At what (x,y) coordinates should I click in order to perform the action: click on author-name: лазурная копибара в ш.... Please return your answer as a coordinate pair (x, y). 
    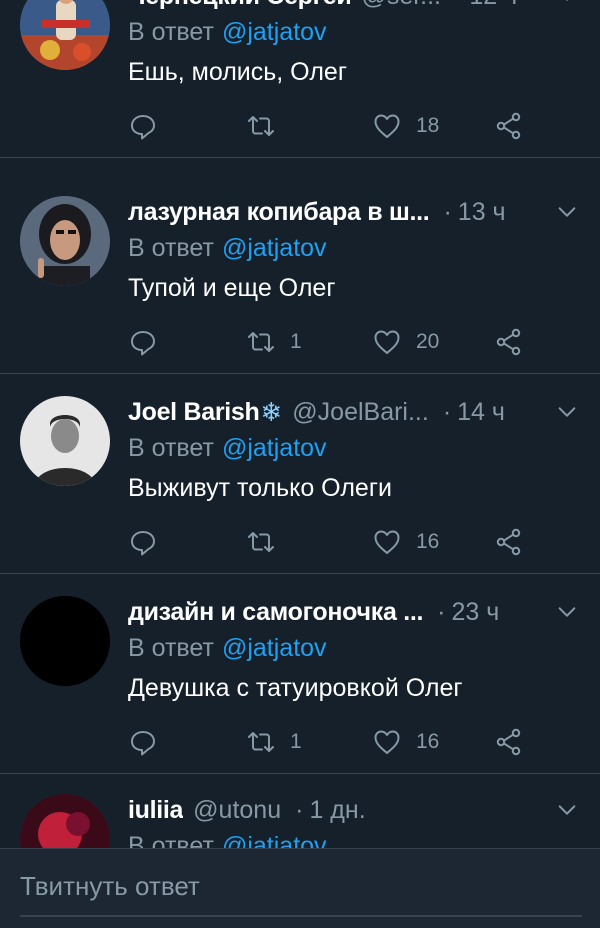
    Looking at the image, I should click on (278, 212).